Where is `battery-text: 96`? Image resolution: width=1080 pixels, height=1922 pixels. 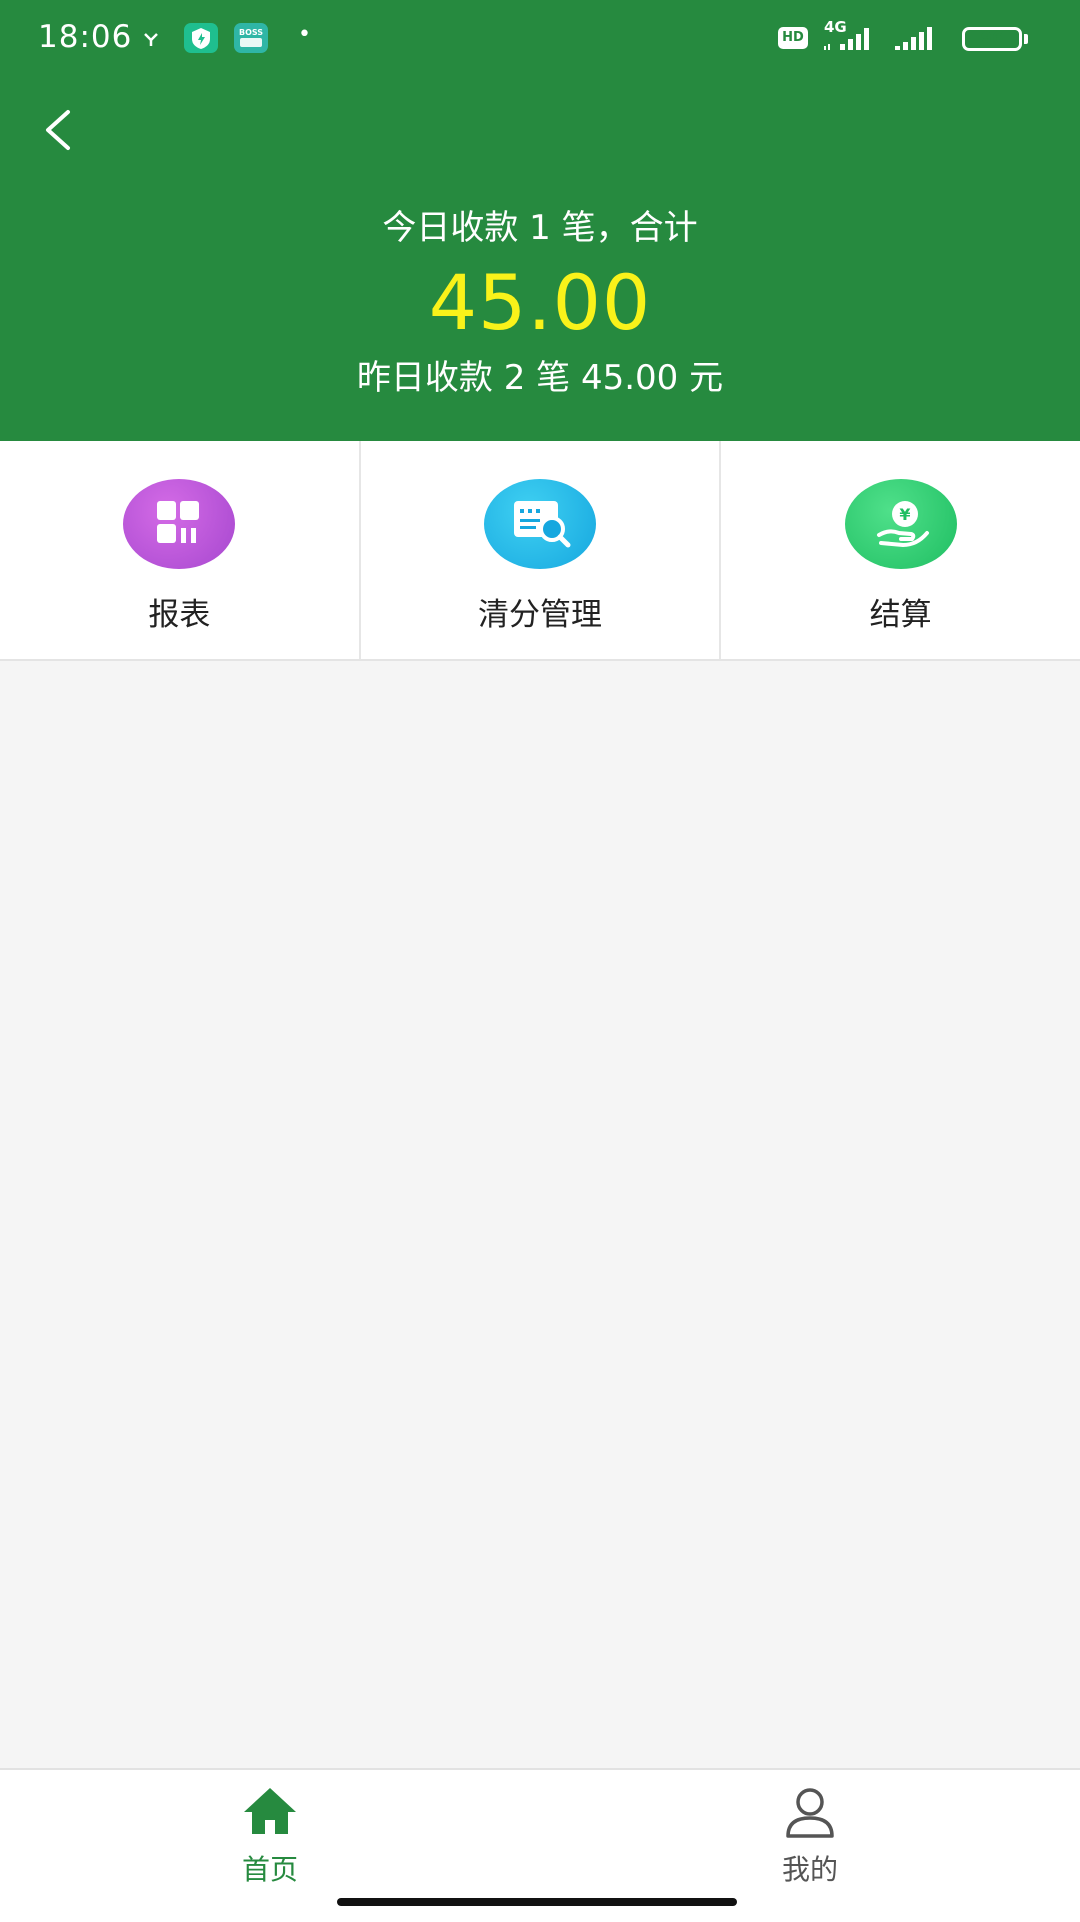 battery-text: 96 is located at coordinates (992, 37).